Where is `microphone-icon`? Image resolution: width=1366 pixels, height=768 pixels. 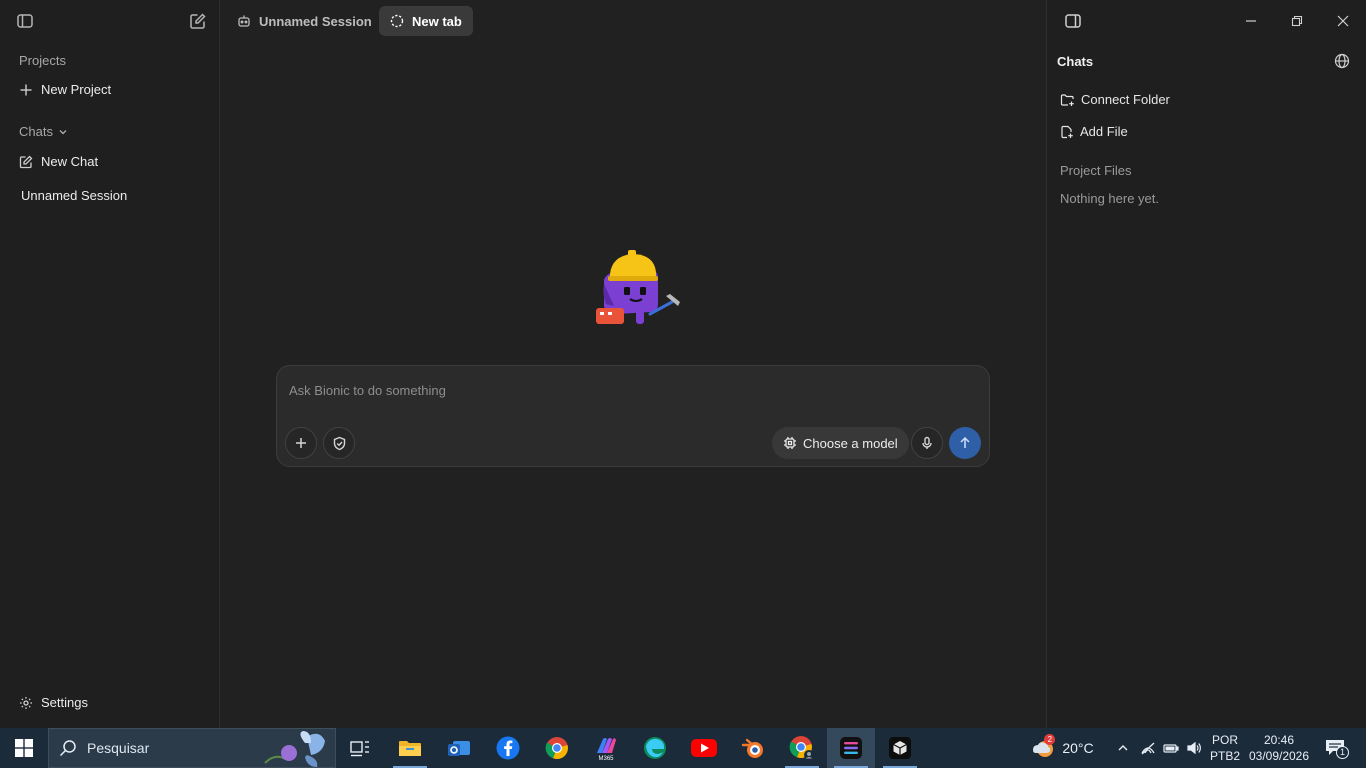
microphone-icon is located at coordinates (927, 442).